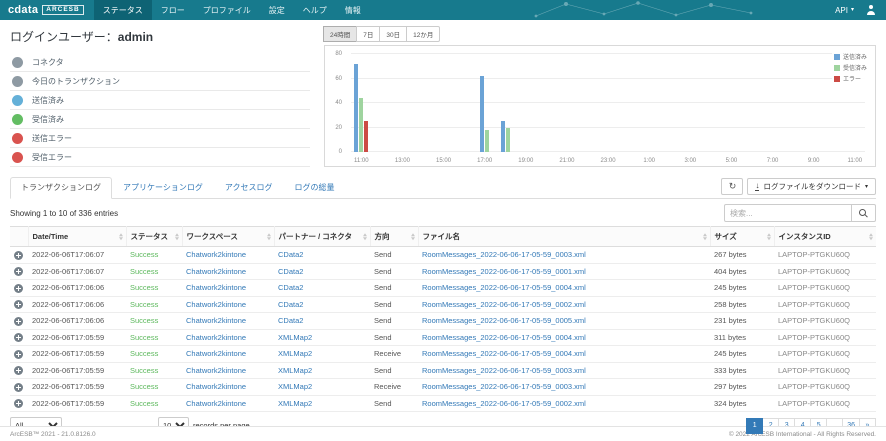  Describe the element at coordinates (394, 236) in the screenshot. I see `column-header: 方向` at that location.